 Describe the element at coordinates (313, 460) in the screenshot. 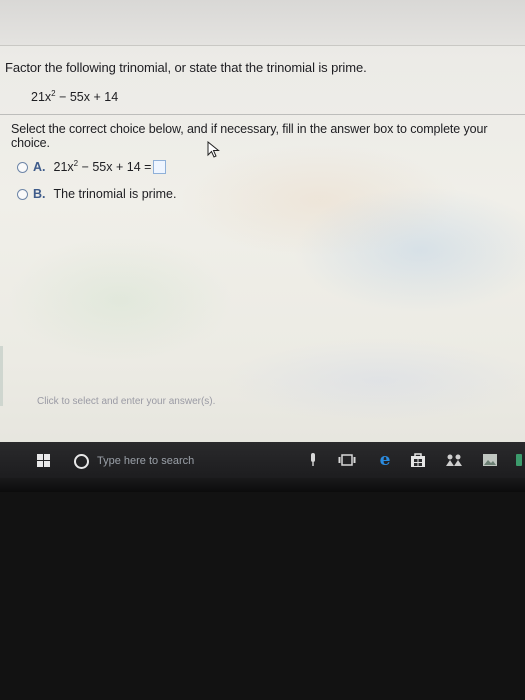

I see `microphone-icon` at that location.